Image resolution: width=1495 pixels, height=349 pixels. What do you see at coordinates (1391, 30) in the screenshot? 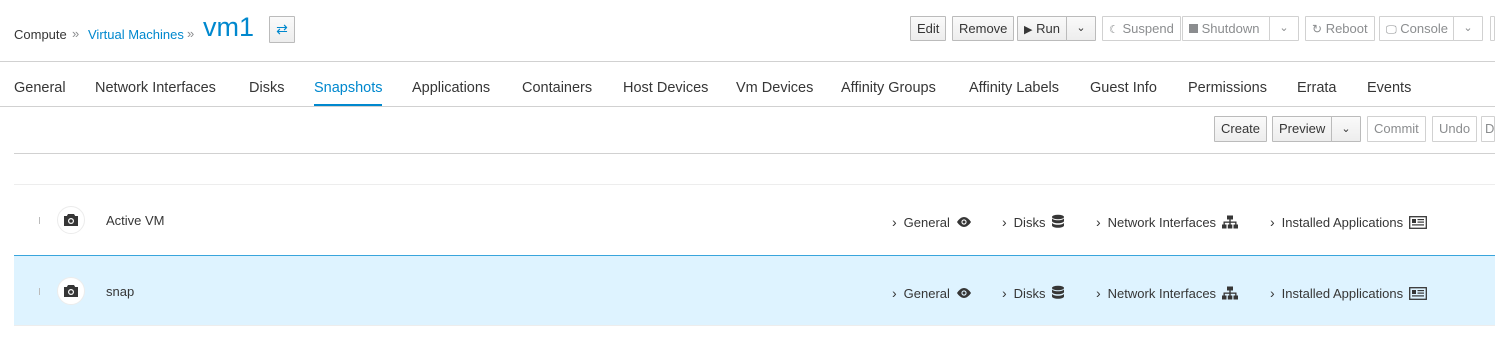
I see `monitor-icon: 🖵` at bounding box center [1391, 30].